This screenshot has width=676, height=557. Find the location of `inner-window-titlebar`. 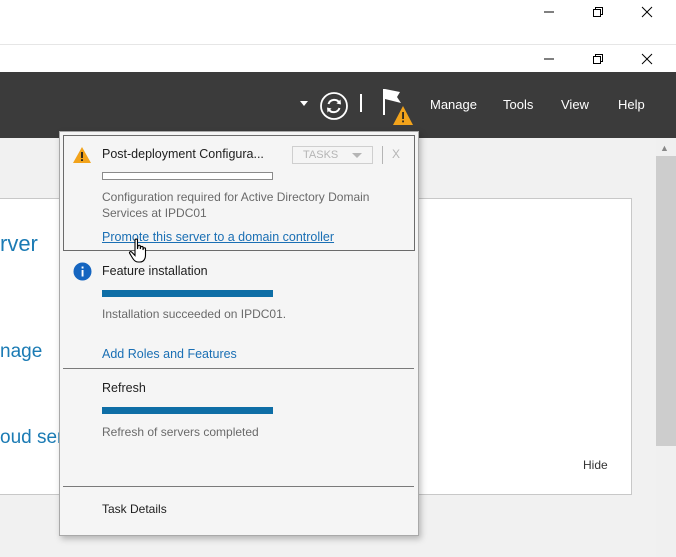

inner-window-titlebar is located at coordinates (338, 58).